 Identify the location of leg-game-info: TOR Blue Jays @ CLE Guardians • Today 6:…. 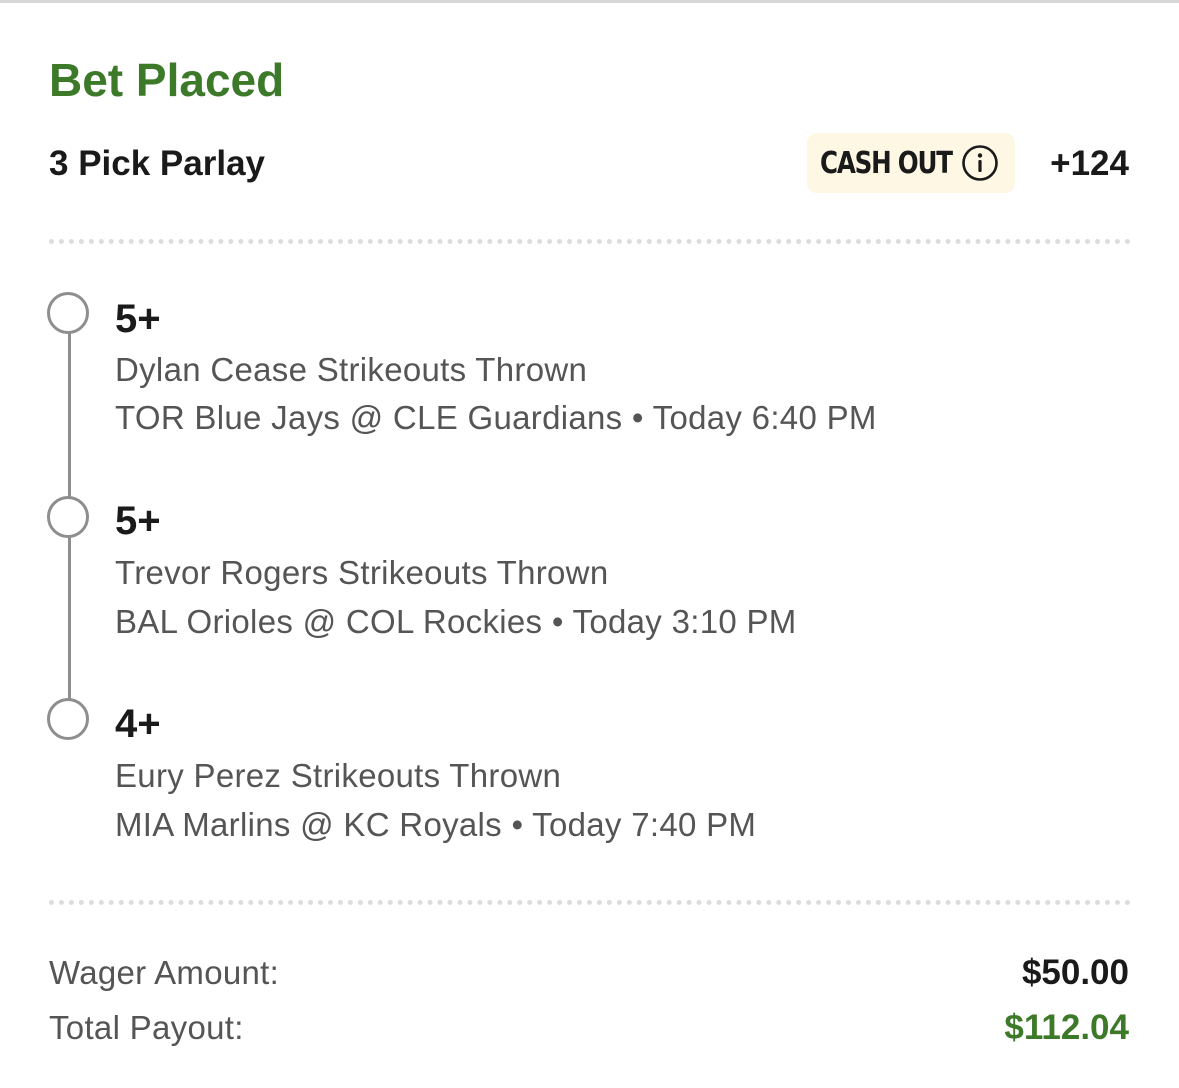
(496, 417).